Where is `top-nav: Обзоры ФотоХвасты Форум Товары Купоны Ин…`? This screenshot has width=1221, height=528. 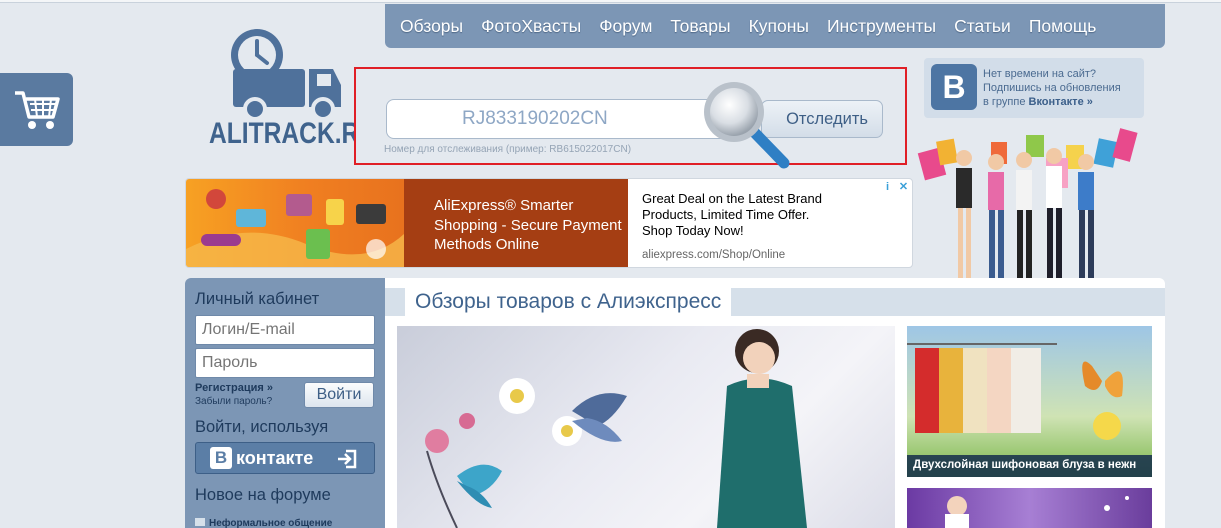
top-nav: Обзоры ФотоХвасты Форум Товары Купоны Ин… is located at coordinates (775, 26).